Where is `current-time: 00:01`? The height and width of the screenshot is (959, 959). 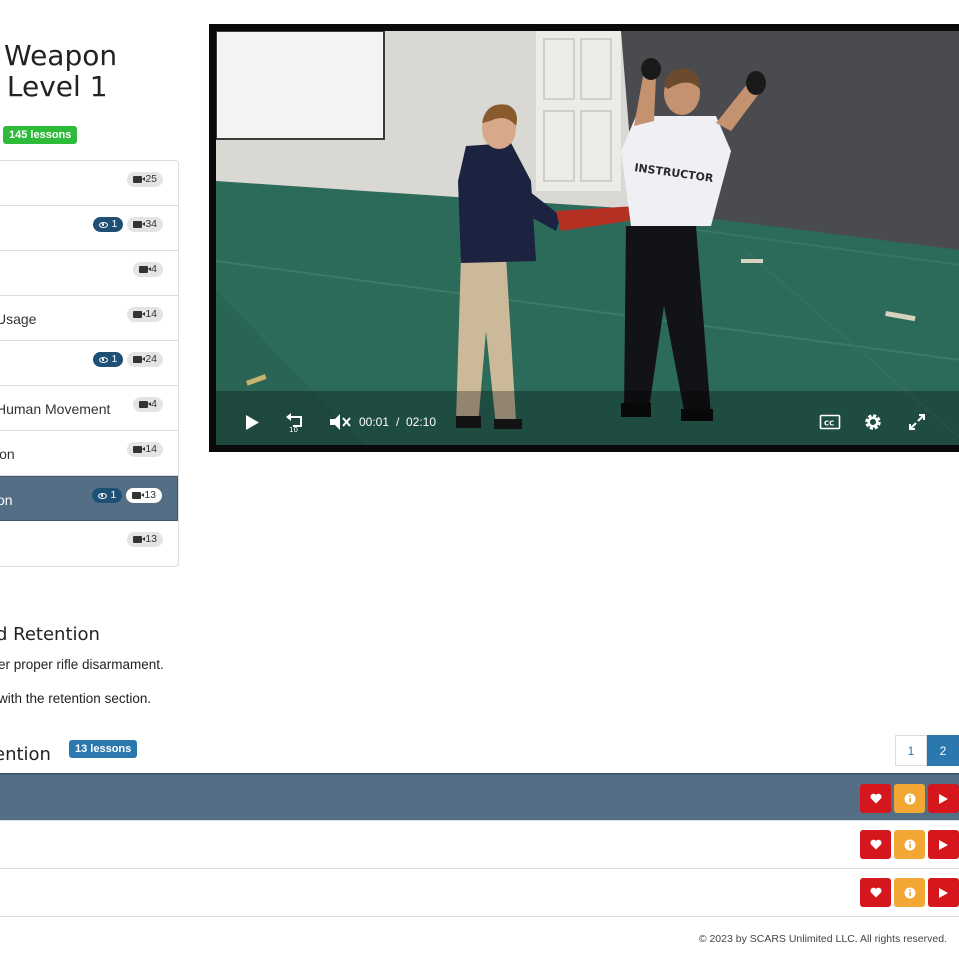 current-time: 00:01 is located at coordinates (374, 422).